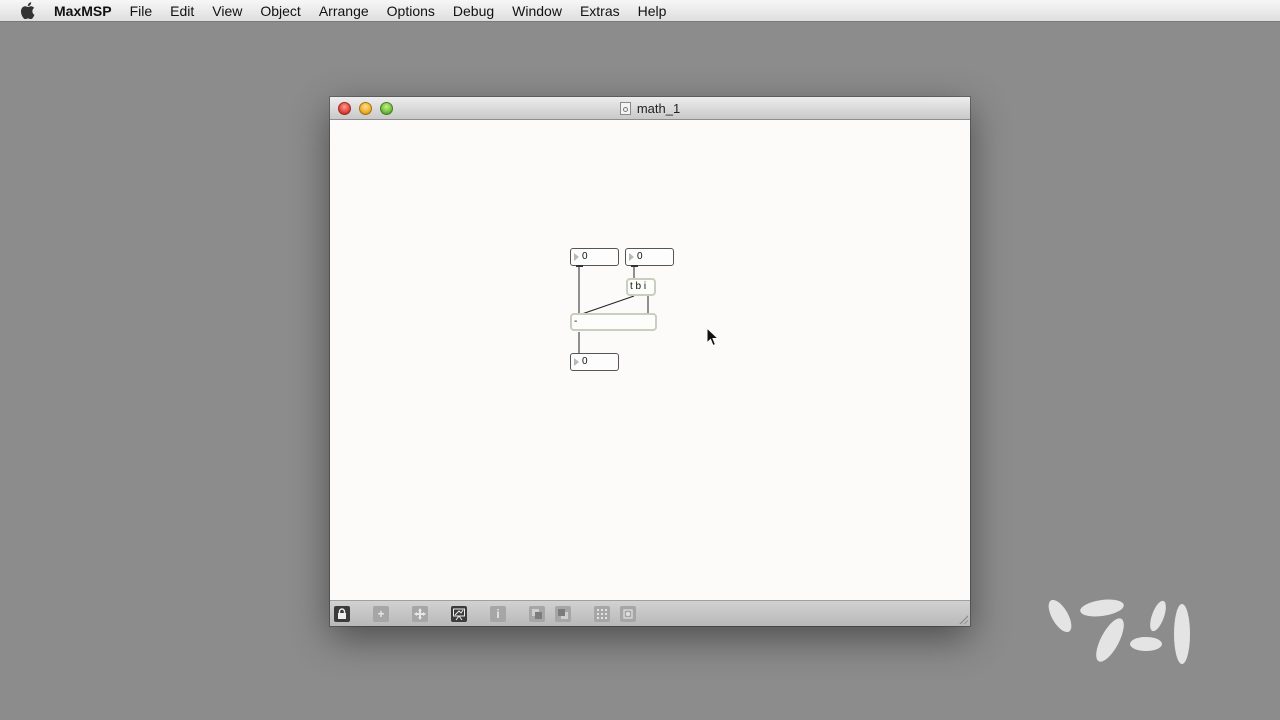 This screenshot has height=720, width=1280. I want to click on patcher-toolbar: + i, so click(650, 613).